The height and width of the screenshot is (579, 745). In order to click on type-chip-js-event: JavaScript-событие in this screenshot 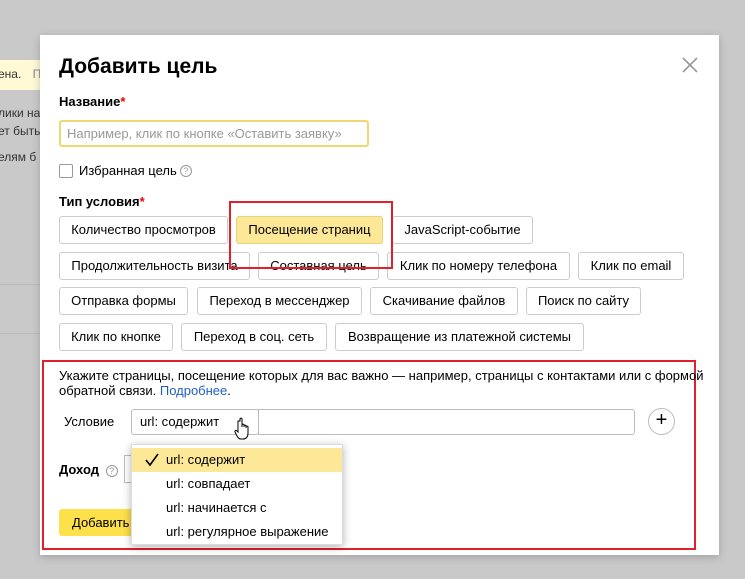, I will do `click(462, 230)`.